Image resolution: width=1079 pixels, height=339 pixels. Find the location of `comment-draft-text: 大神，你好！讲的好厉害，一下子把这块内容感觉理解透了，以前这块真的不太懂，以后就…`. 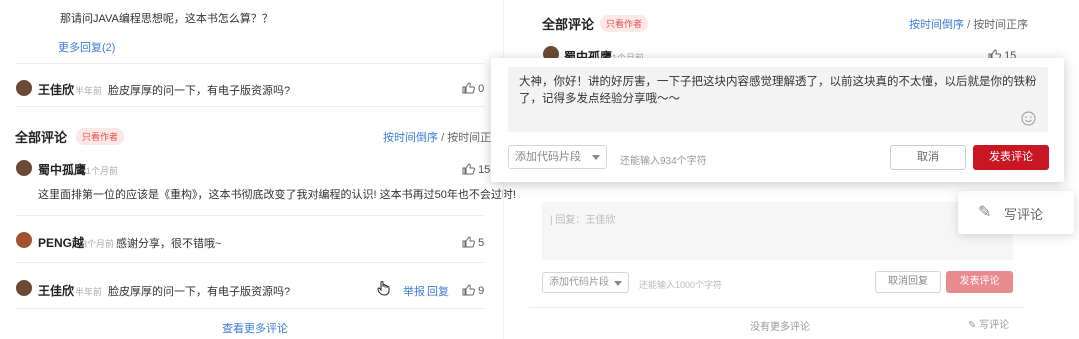

comment-draft-text: 大神，你好！讲的好厉害，一下子把这块内容感觉理解透了，以前这块真的不太懂，以后就… is located at coordinates (778, 90).